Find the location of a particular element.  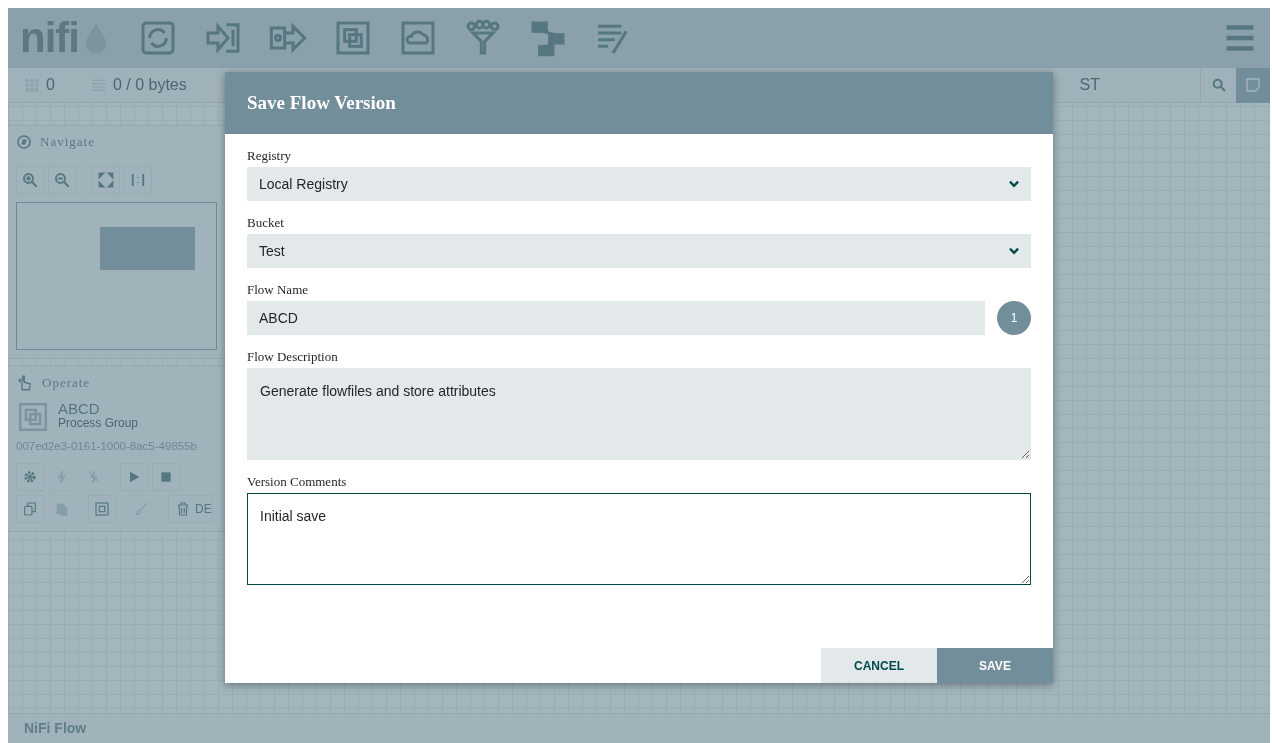

actual-size-icon is located at coordinates (138, 180).